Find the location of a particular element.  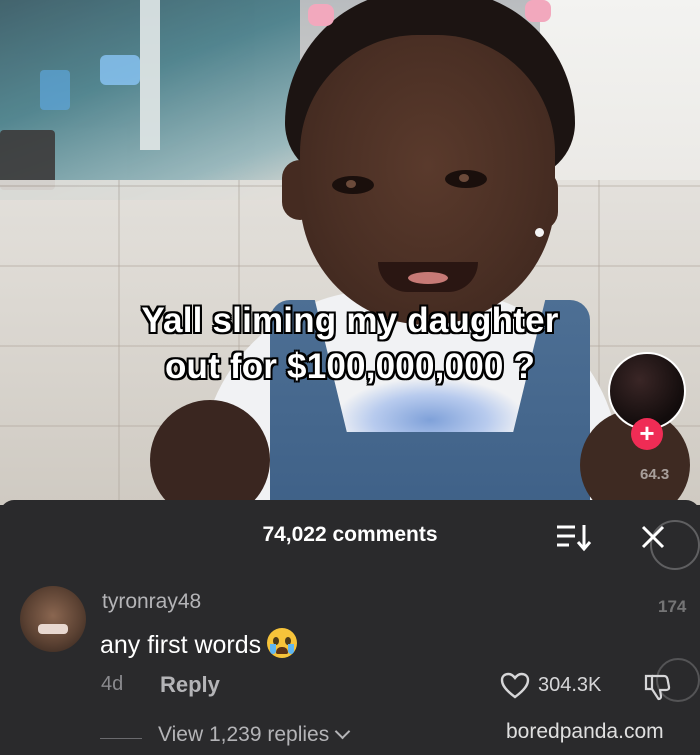

baby-mouth is located at coordinates (428, 277).